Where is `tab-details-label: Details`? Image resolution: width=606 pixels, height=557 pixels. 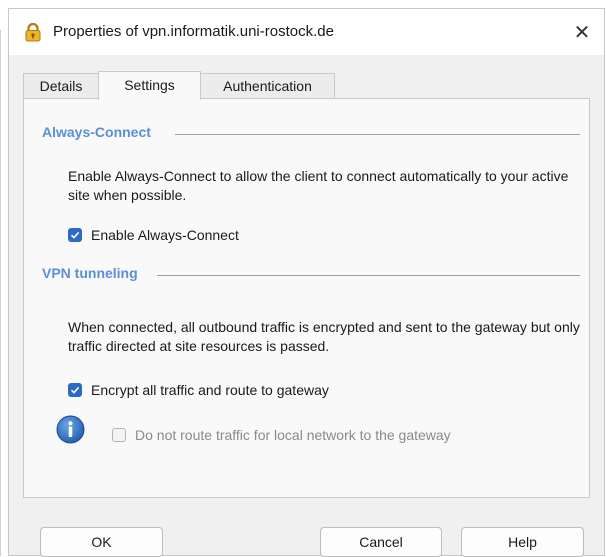
tab-details-label: Details is located at coordinates (61, 86).